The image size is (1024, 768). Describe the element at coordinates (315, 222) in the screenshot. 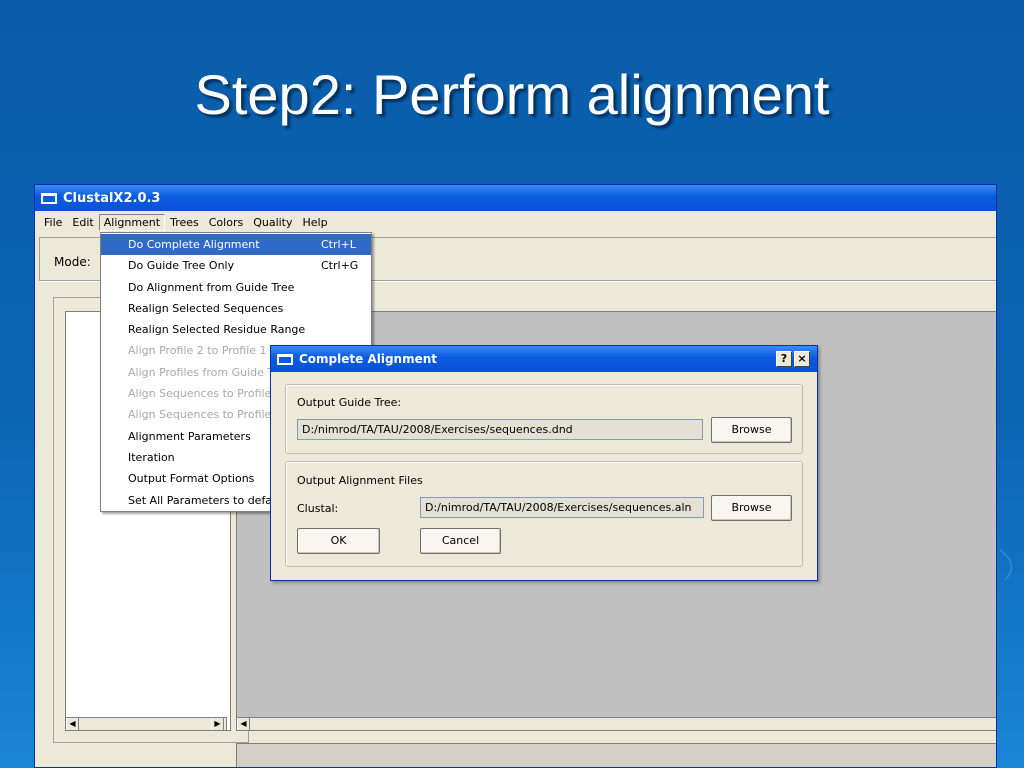

I see `menu-help: Help` at that location.